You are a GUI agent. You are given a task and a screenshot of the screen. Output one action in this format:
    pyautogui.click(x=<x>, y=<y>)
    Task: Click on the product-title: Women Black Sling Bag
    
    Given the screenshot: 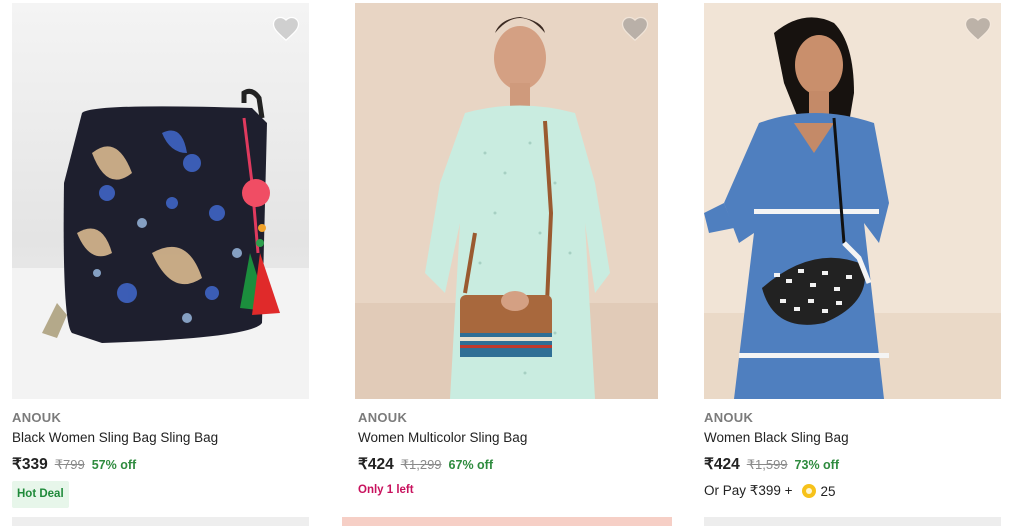 What is the action you would take?
    pyautogui.click(x=776, y=437)
    